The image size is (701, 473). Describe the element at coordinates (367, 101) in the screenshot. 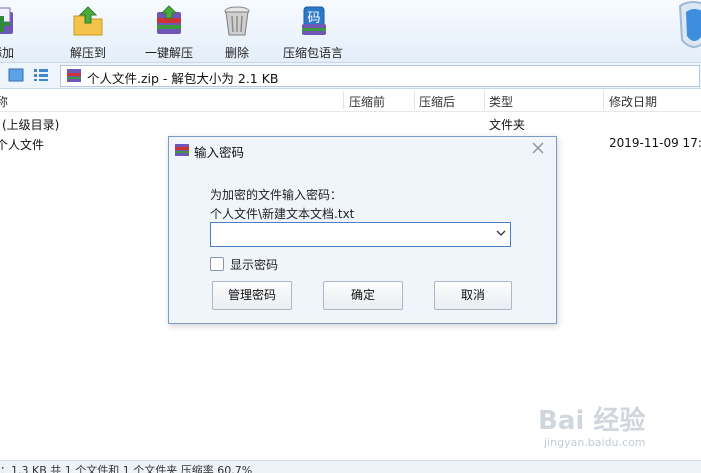

I see `column-packed: 压缩前` at that location.